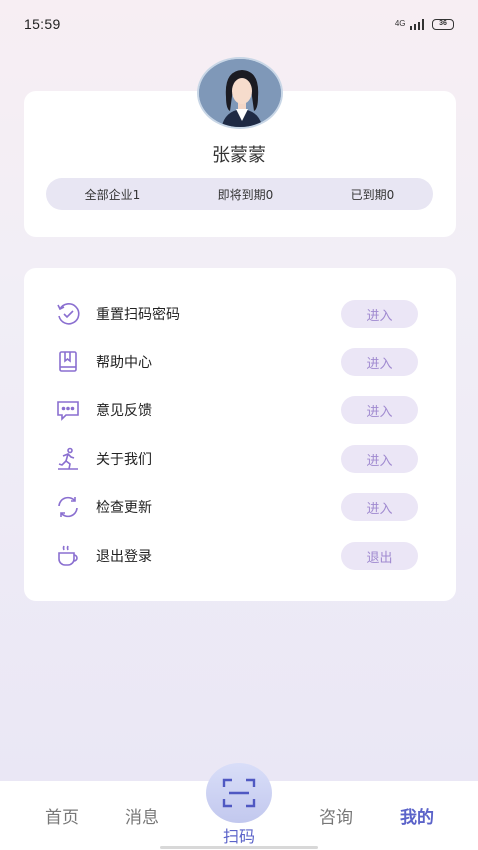  I want to click on menu-item-logout: 退出登录 退出, so click(240, 556).